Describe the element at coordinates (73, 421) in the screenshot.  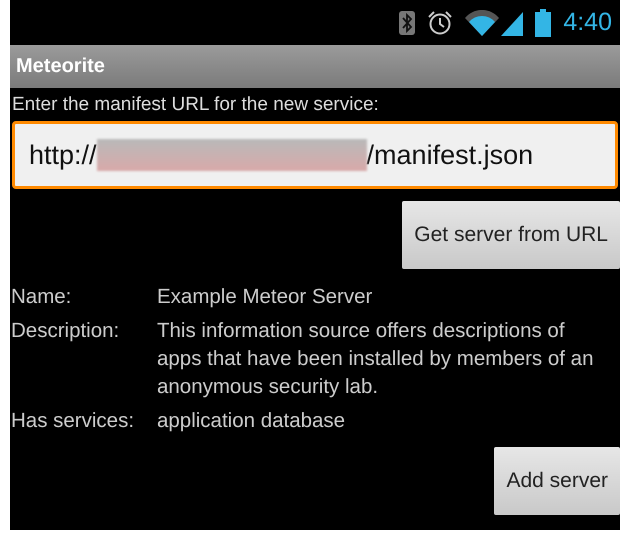
I see `field-label: Has services:` at that location.